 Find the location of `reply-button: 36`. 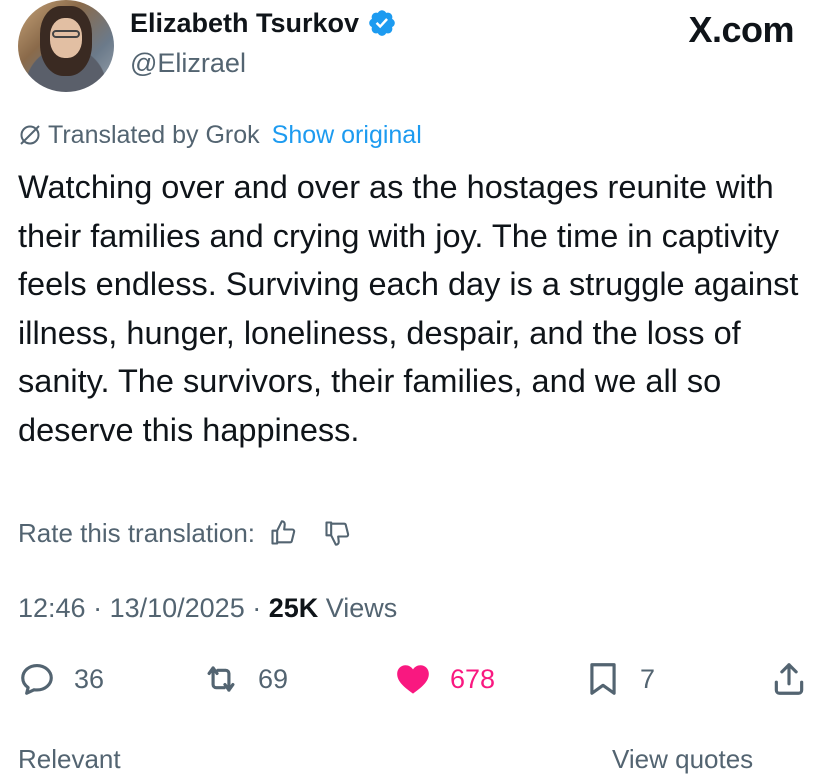

reply-button: 36 is located at coordinates (61, 679).